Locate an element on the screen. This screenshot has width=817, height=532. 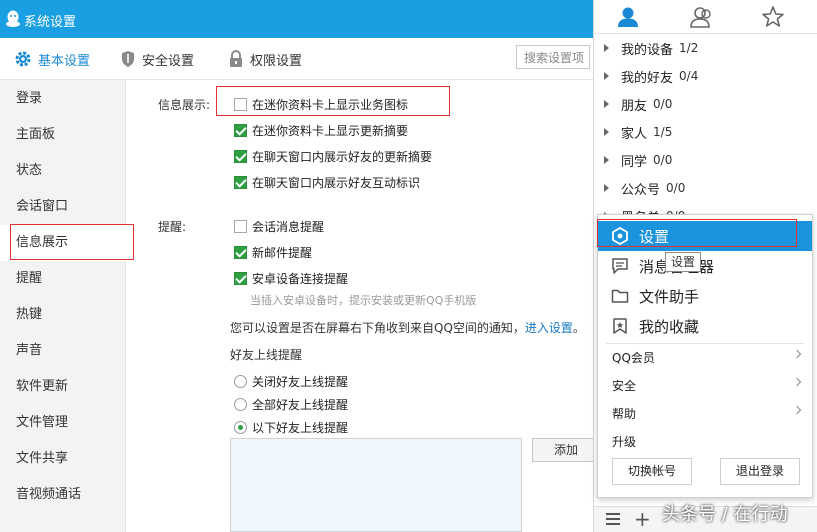
add-friend-button: 添加 is located at coordinates (566, 450).